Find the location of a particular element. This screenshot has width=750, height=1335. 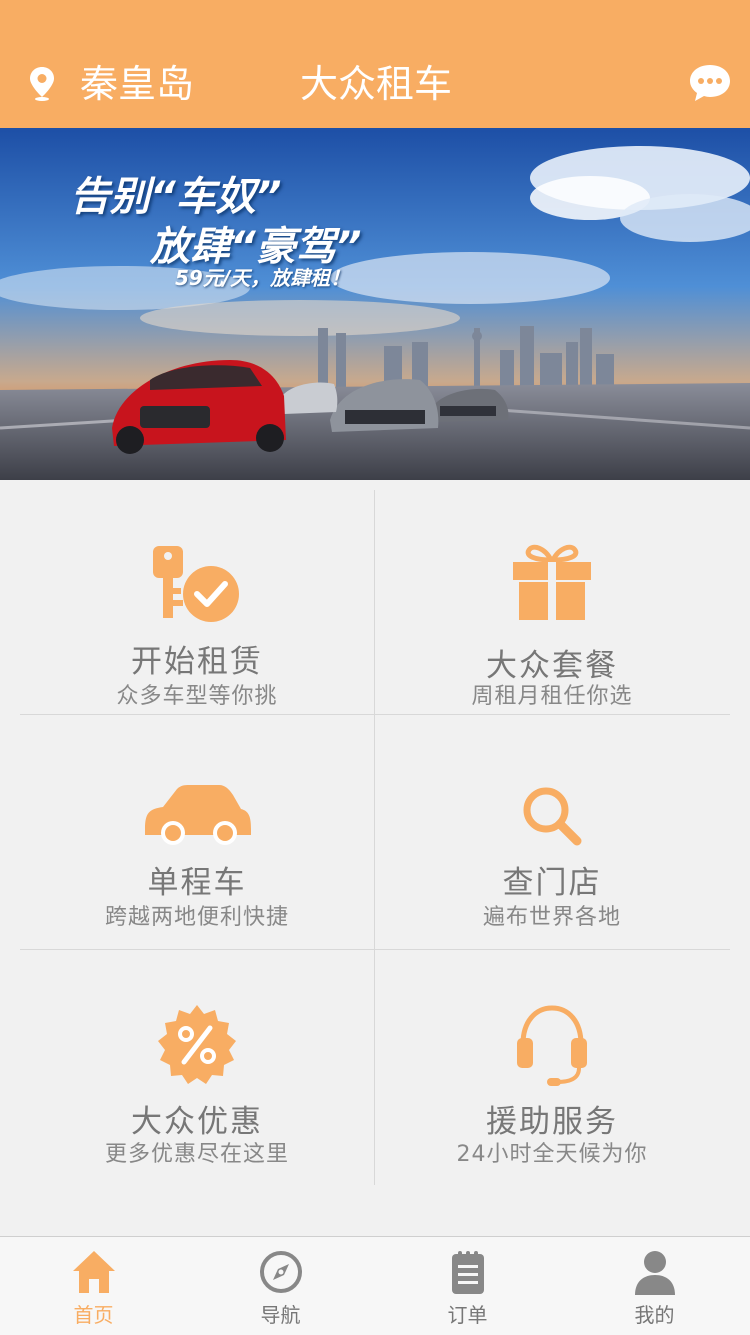

menu-start-rental: 开始租赁 众多车型等你挑 is located at coordinates (197, 602).